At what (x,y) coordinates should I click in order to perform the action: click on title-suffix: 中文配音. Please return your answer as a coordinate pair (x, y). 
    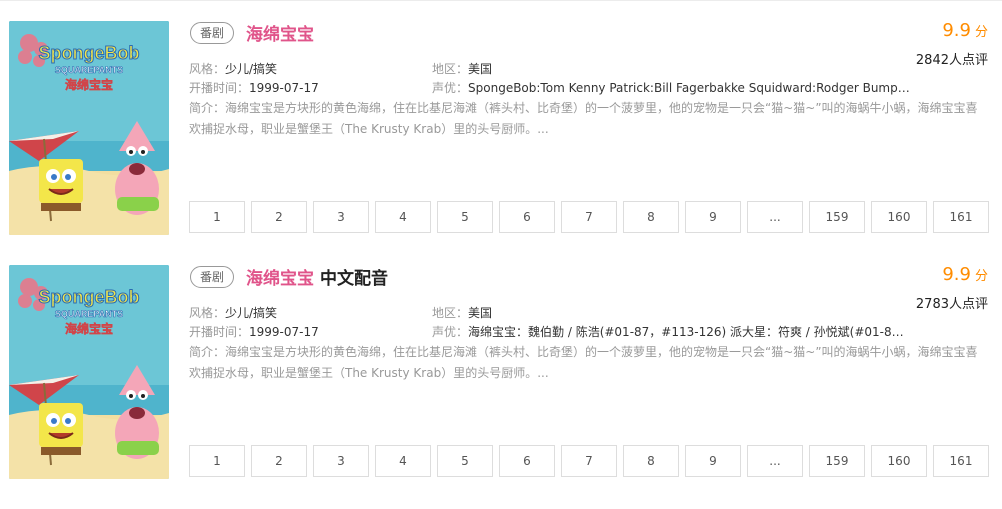
    Looking at the image, I should click on (354, 279).